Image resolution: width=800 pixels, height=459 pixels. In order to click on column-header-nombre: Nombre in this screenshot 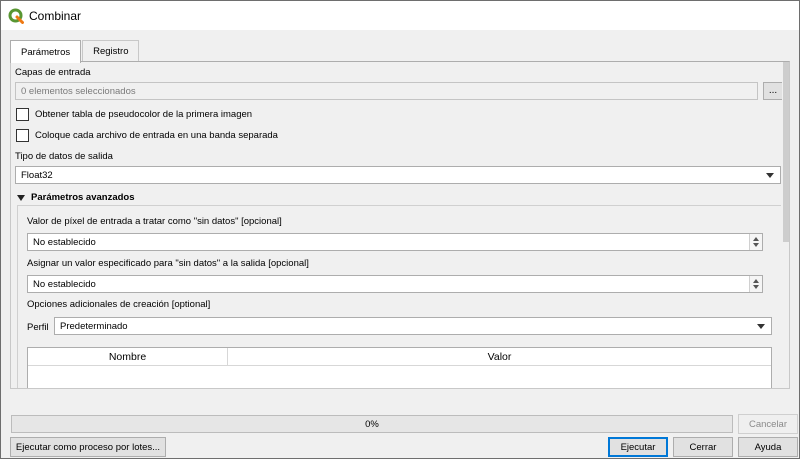, I will do `click(128, 356)`.